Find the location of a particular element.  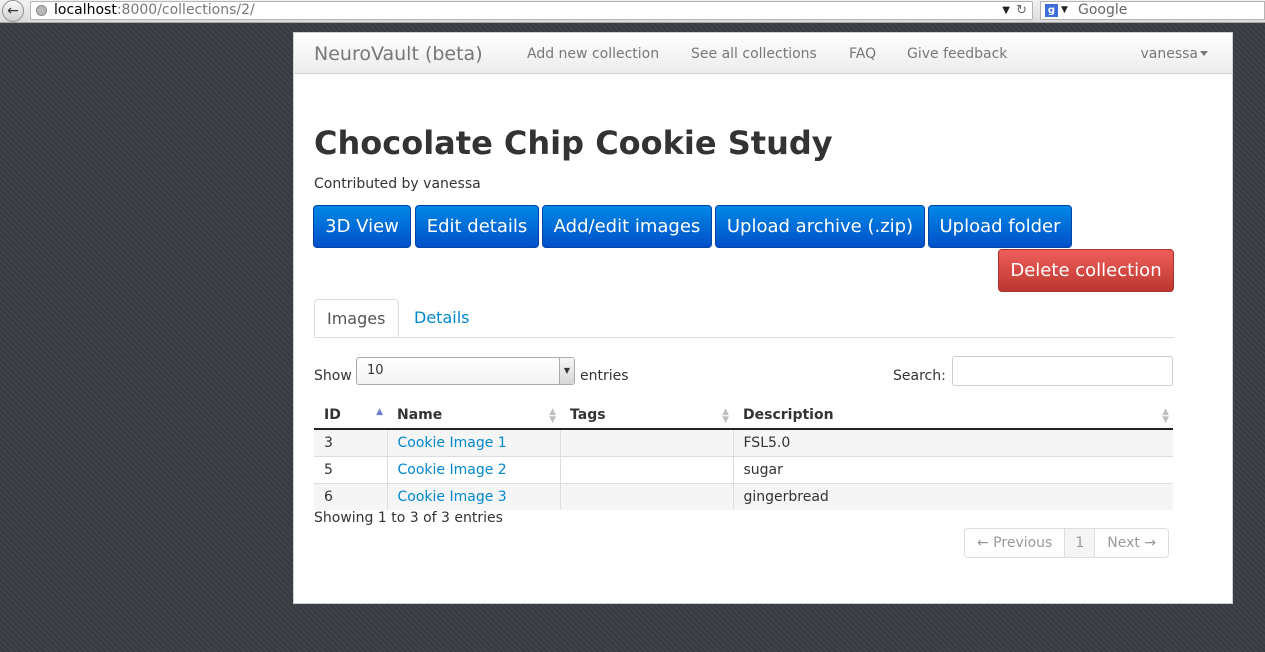

page-title: Chocolate Chip Cookie Study is located at coordinates (573, 143).